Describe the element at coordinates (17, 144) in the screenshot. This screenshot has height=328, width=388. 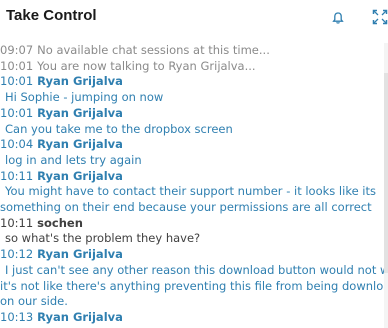
I see `message-timestamp: 10:04` at that location.